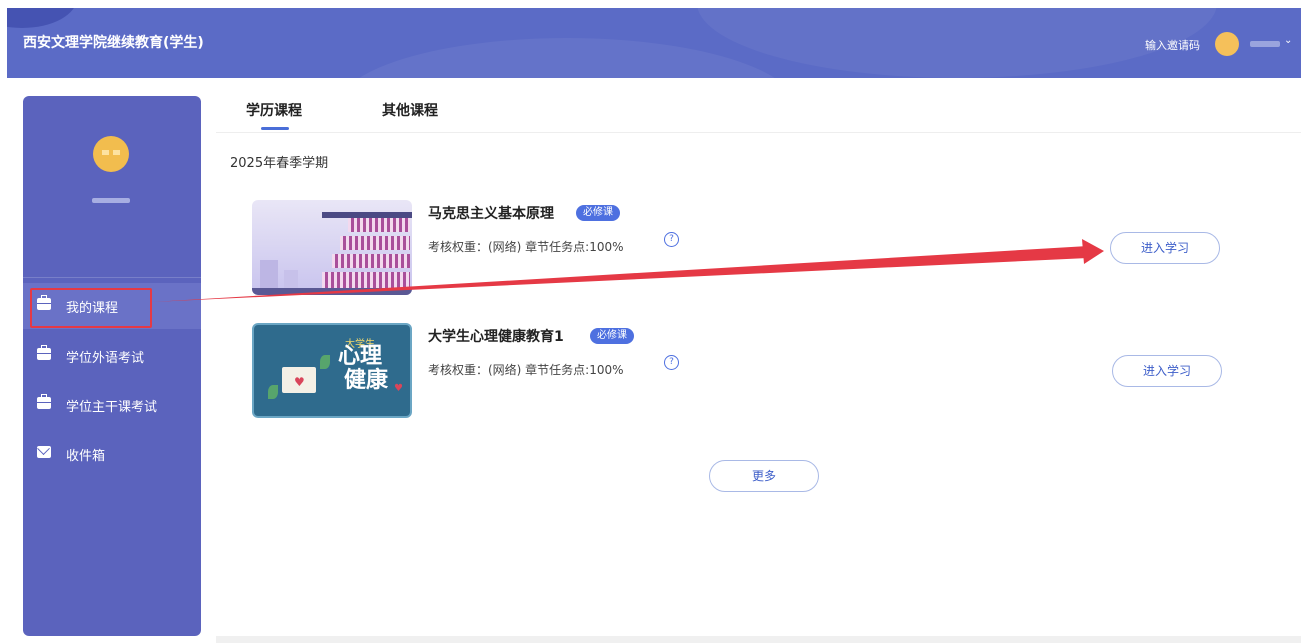 The width and height of the screenshot is (1301, 643). Describe the element at coordinates (758, 106) in the screenshot. I see `course-tabs: 学历课程 其他课程` at that location.